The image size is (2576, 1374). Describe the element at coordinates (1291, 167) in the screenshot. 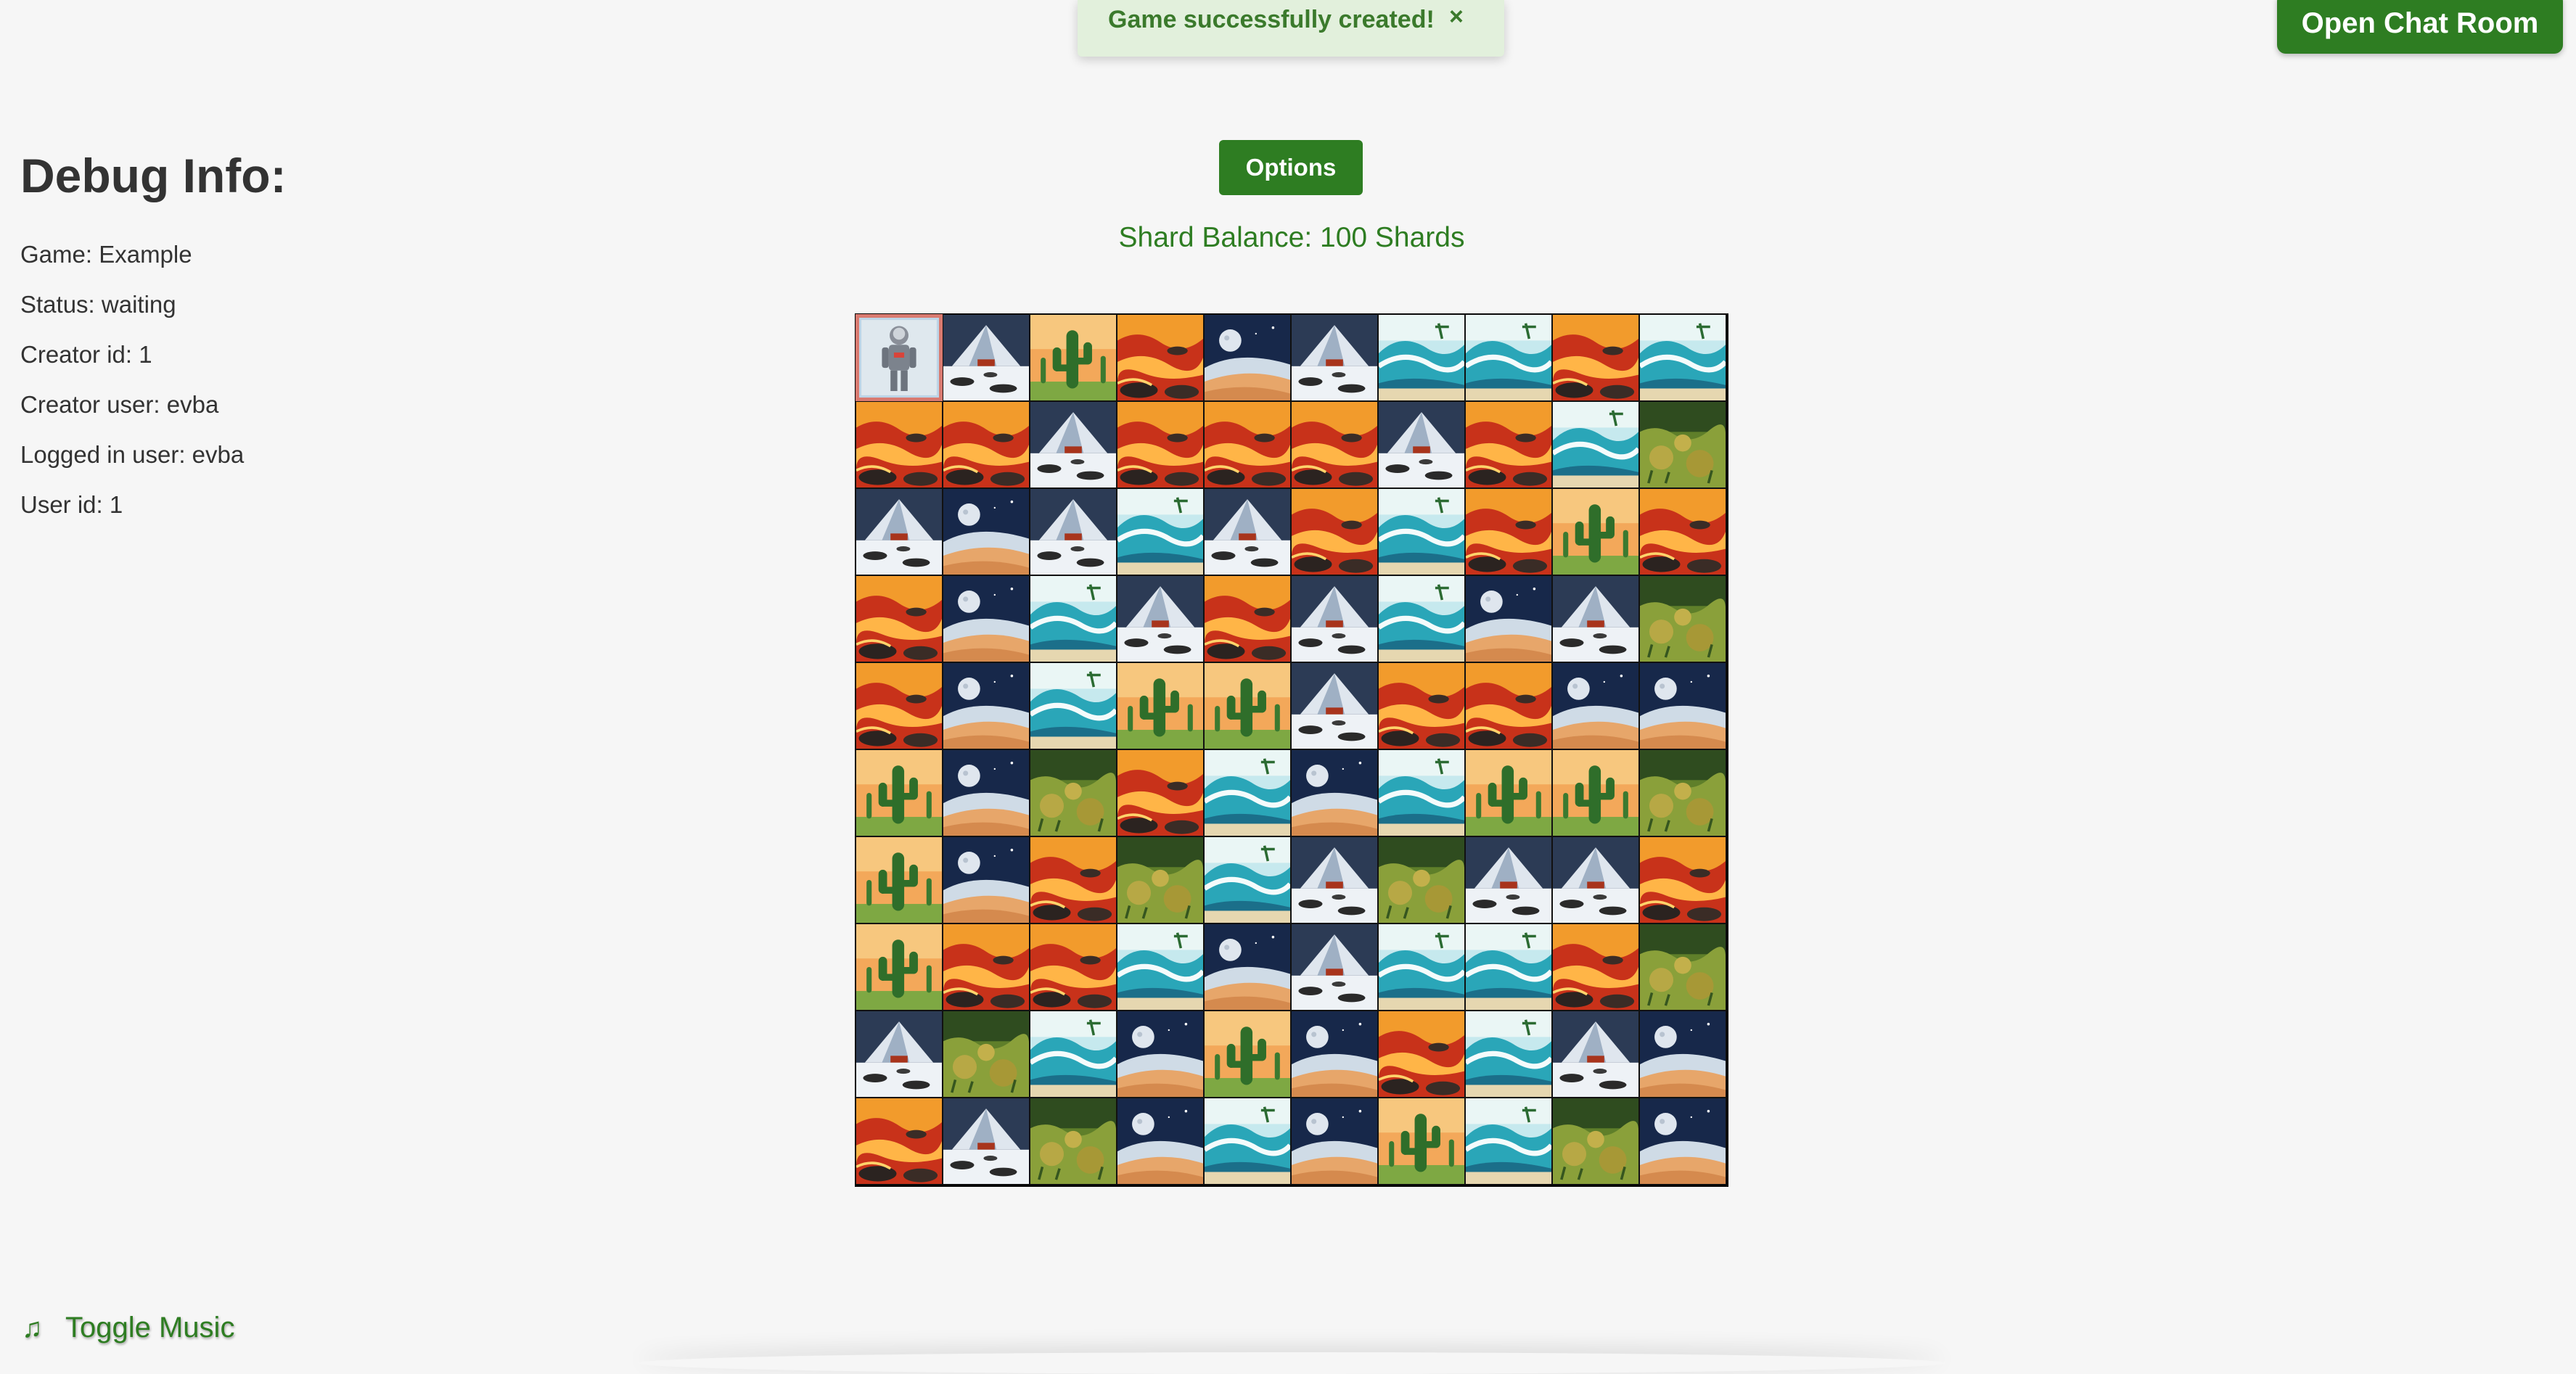

I see `options-button: Options` at that location.